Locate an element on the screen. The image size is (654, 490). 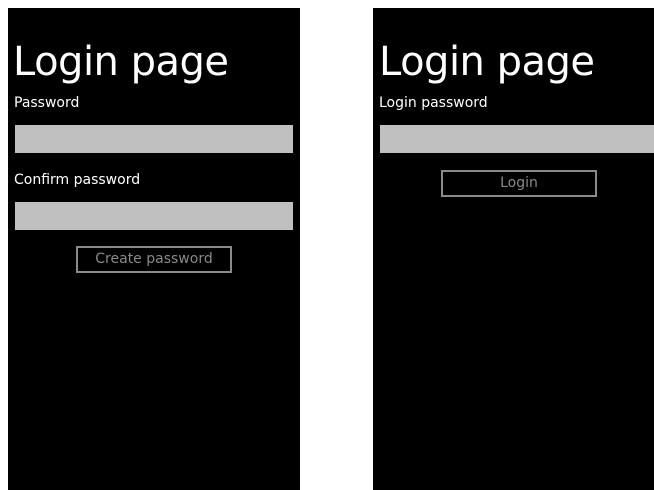
create-password-button: Create password is located at coordinates (154, 259).